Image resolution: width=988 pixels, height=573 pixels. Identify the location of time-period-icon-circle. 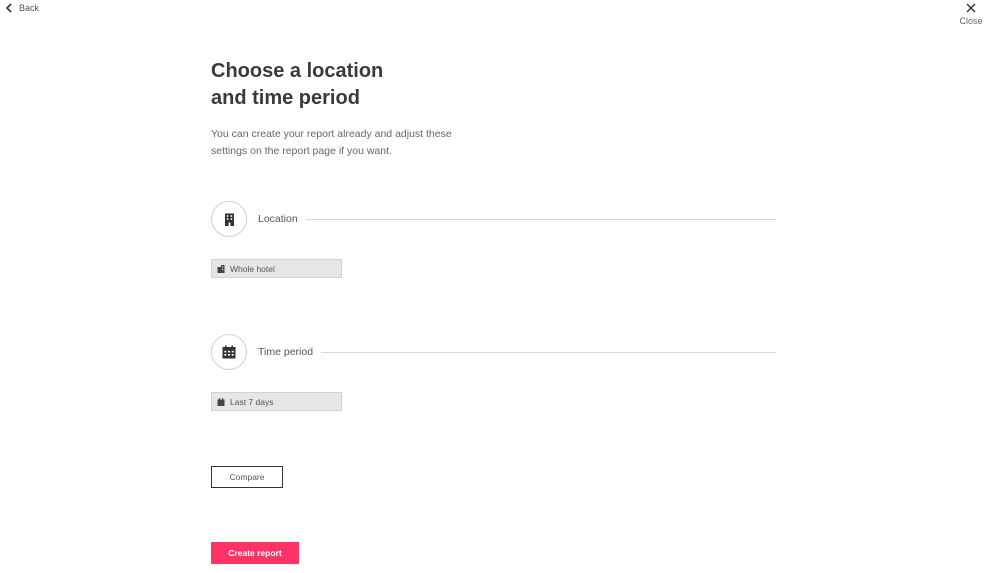
(229, 352).